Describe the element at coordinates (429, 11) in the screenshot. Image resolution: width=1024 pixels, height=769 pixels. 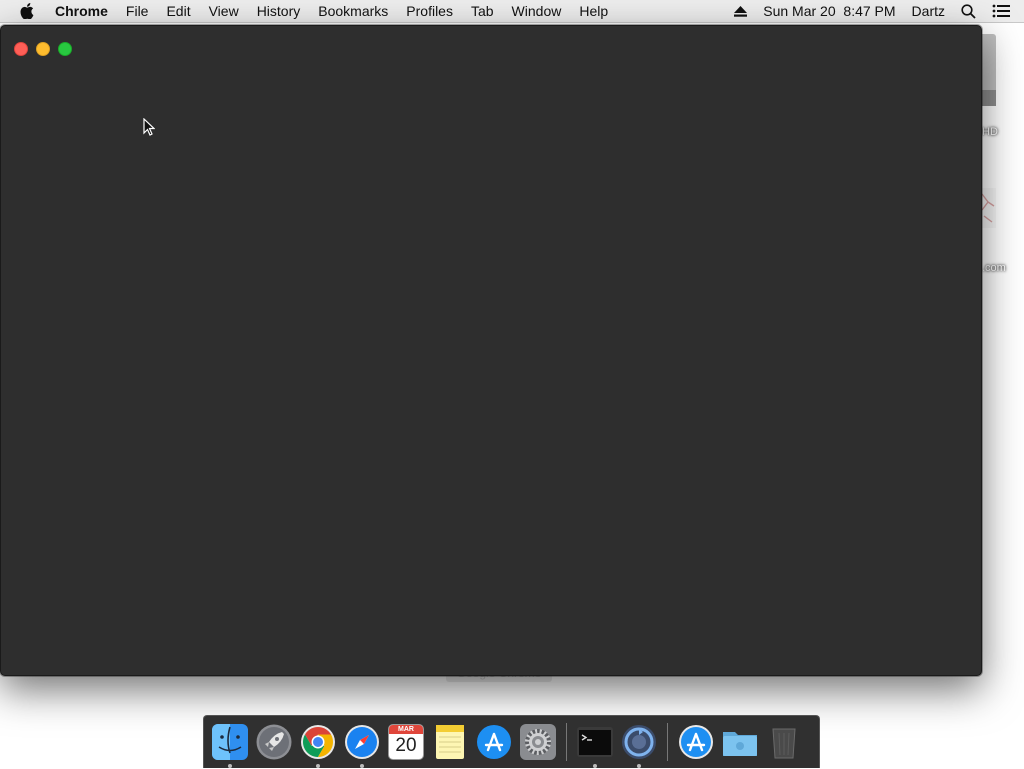
I see `menu-profiles: Profiles` at that location.